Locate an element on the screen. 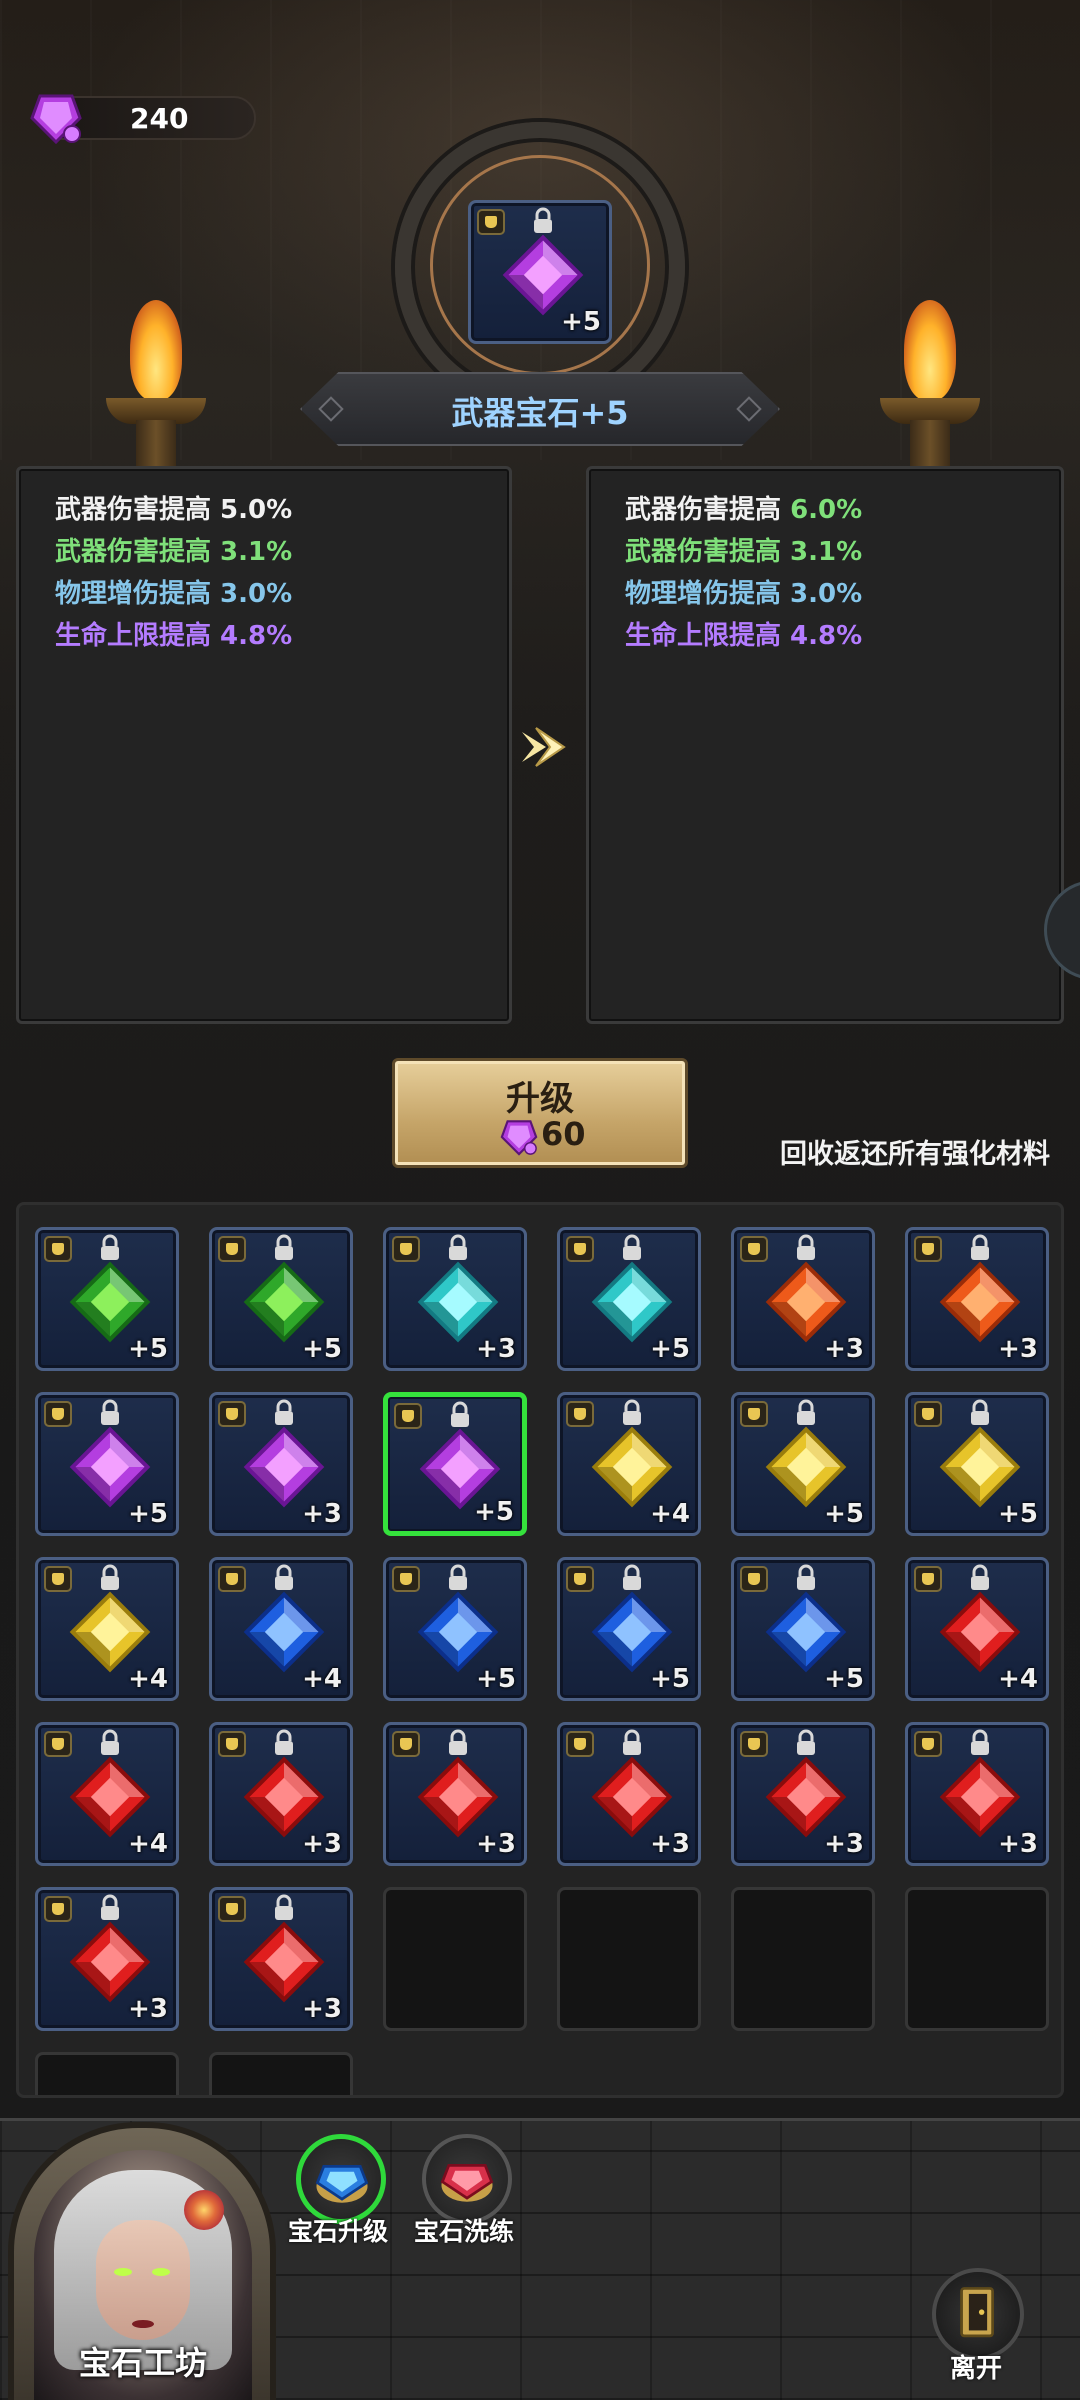 This screenshot has height=2400, width=1080. red-gem-chest-icon is located at coordinates (467, 2182).